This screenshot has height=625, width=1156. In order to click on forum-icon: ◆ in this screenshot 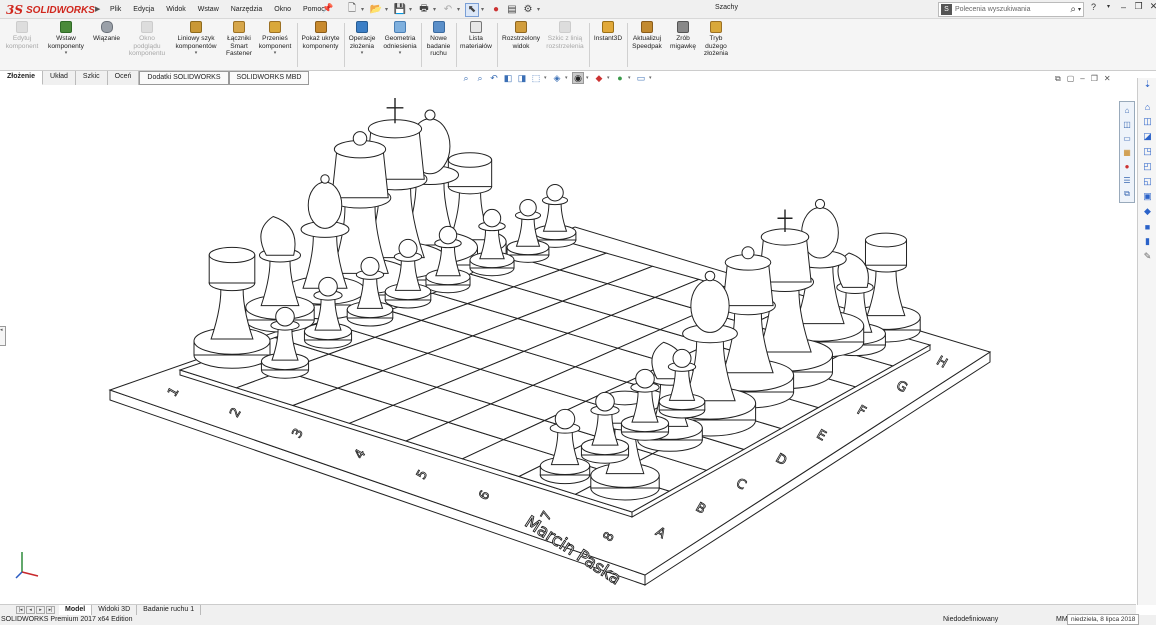, I will do `click(1147, 211)`.